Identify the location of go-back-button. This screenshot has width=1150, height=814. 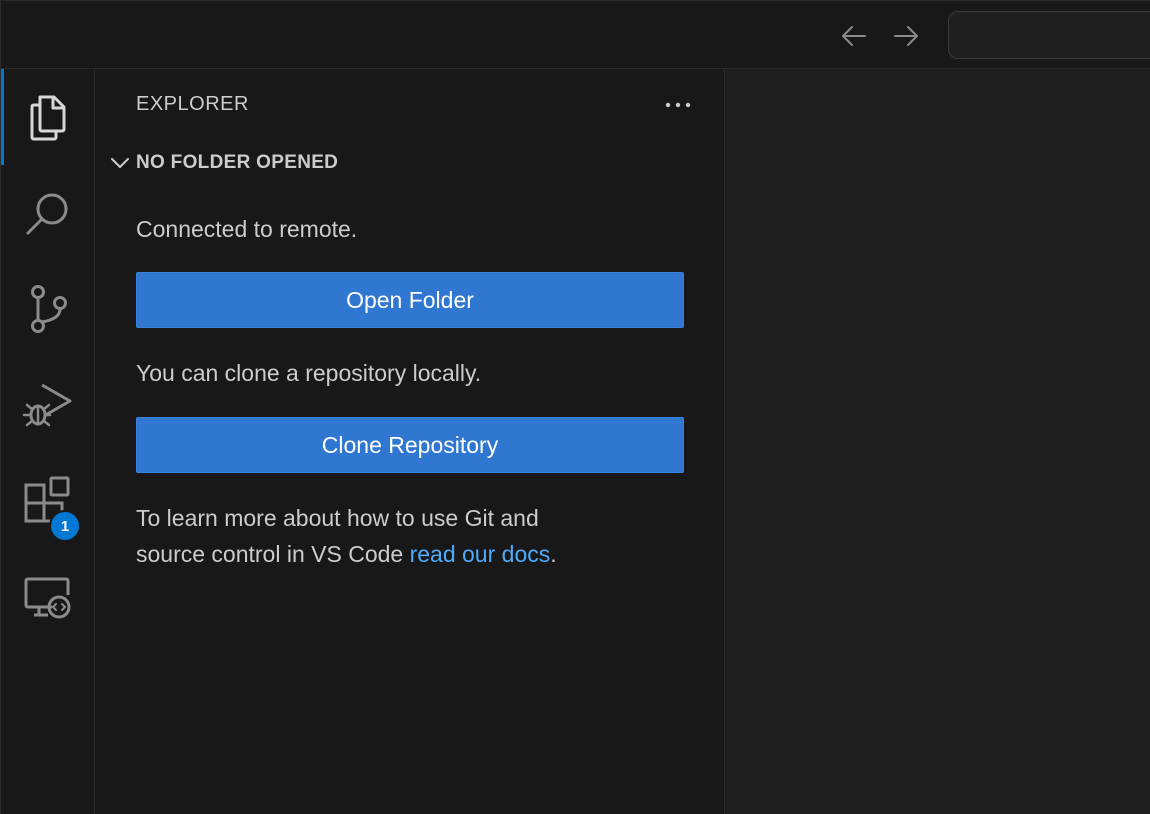
(854, 36).